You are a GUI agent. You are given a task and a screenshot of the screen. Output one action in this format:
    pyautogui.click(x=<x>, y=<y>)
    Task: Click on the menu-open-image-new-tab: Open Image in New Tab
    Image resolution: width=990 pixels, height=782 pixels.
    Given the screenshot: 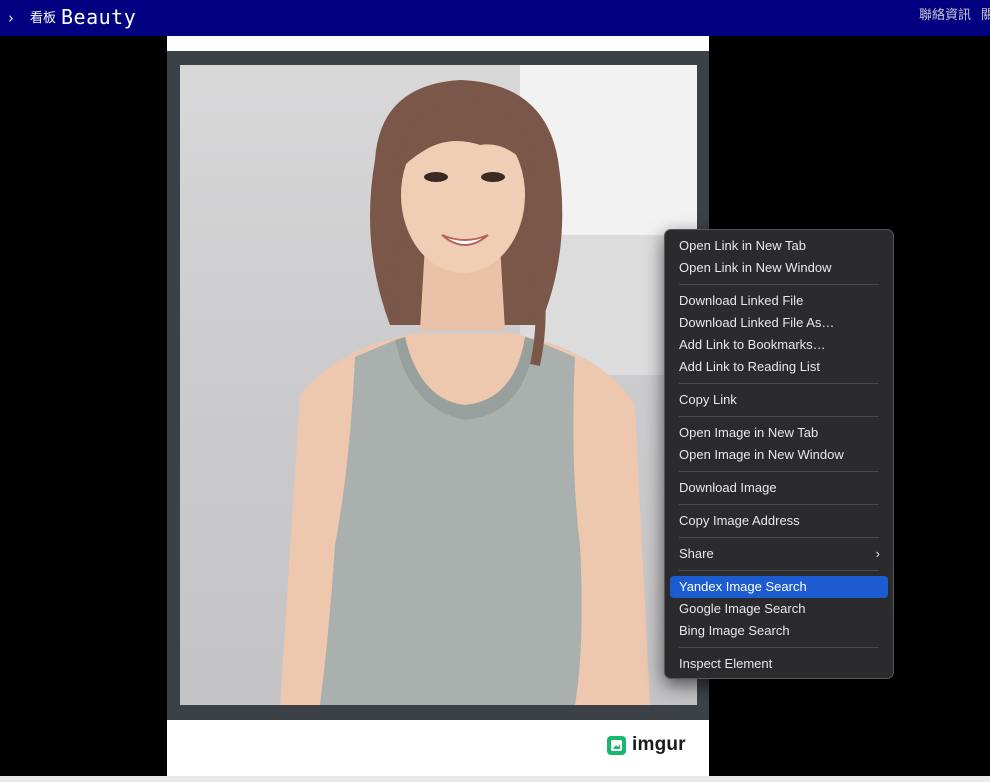 What is the action you would take?
    pyautogui.click(x=779, y=433)
    